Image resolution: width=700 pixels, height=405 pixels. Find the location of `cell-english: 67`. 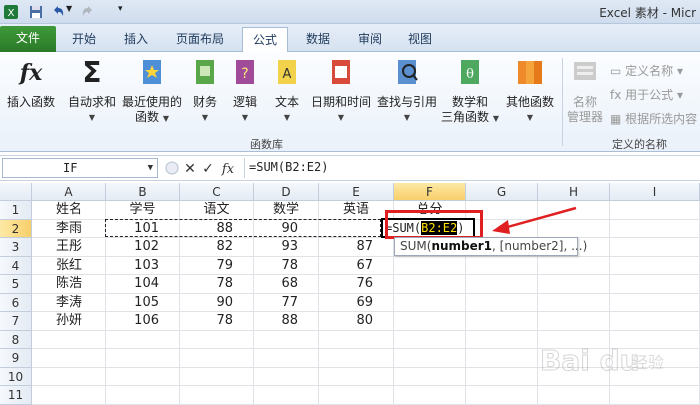

cell-english: 67 is located at coordinates (356, 265).